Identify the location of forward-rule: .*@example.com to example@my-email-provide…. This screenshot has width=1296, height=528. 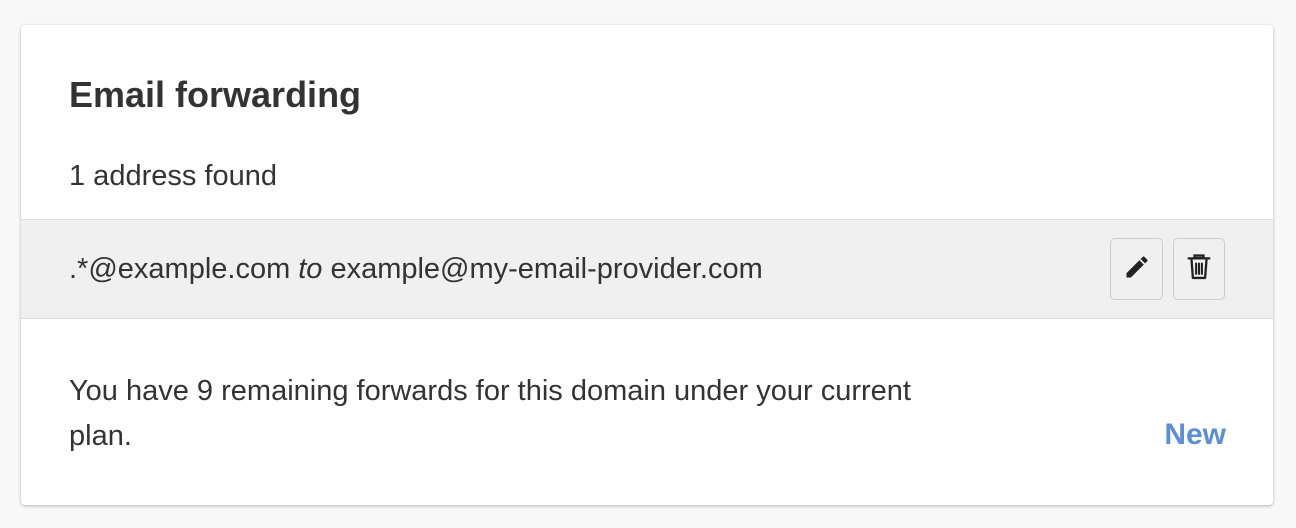
(416, 269).